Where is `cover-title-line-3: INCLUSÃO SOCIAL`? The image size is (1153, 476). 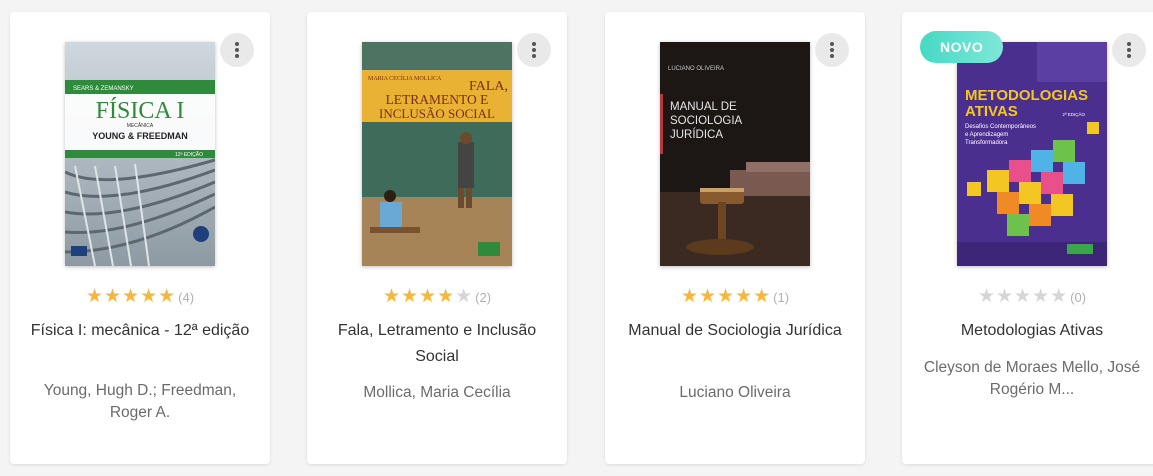
cover-title-line-3: INCLUSÃO SOCIAL is located at coordinates (437, 113).